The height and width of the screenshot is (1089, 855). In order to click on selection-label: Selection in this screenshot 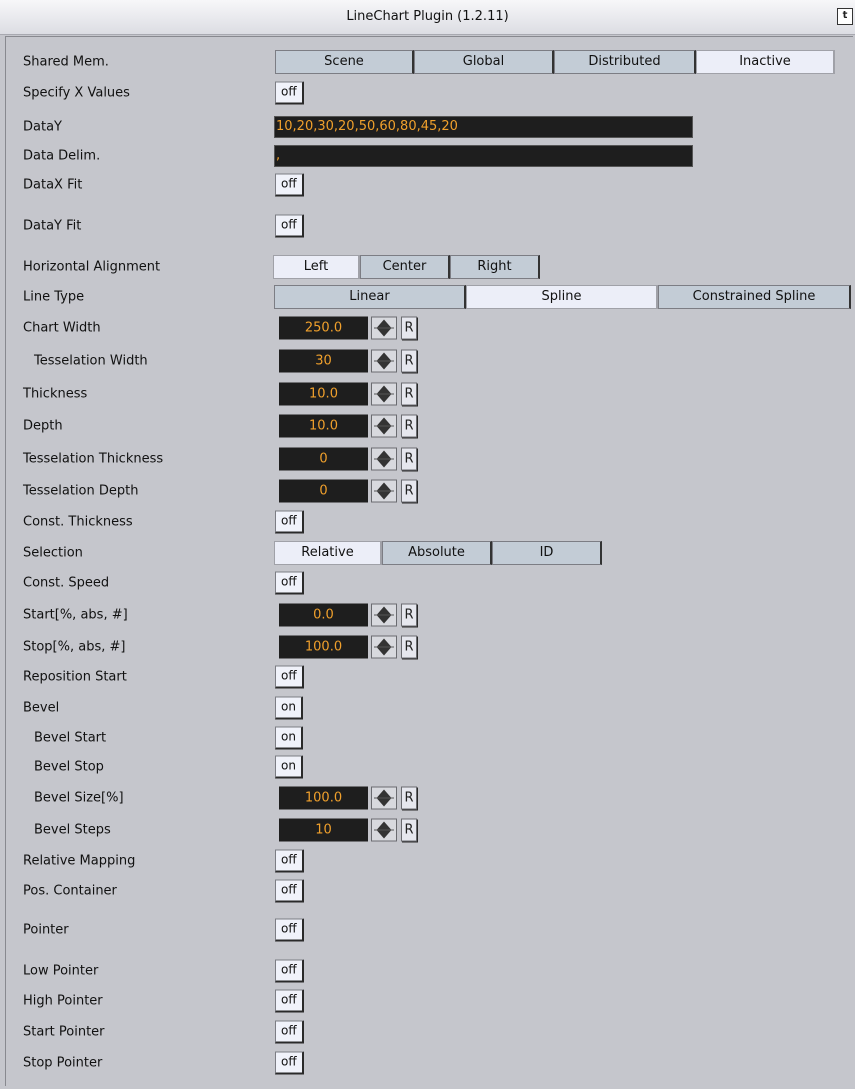, I will do `click(53, 553)`.